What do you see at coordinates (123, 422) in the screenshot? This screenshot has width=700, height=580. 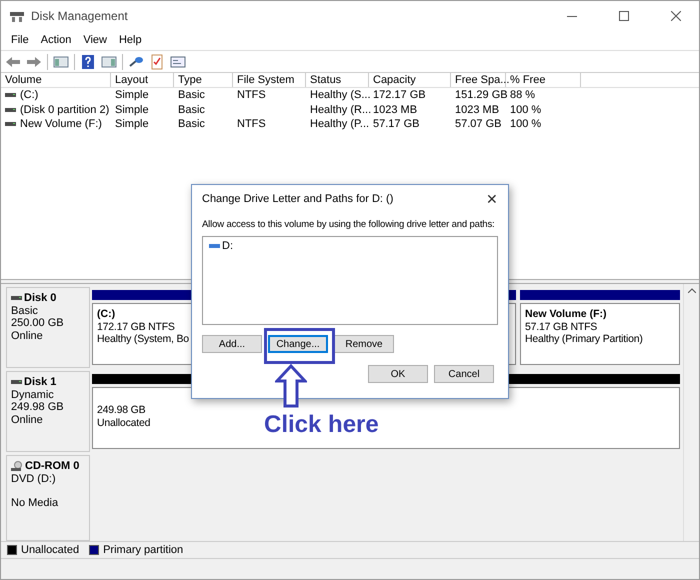 I see `partition-info: Unallocated` at bounding box center [123, 422].